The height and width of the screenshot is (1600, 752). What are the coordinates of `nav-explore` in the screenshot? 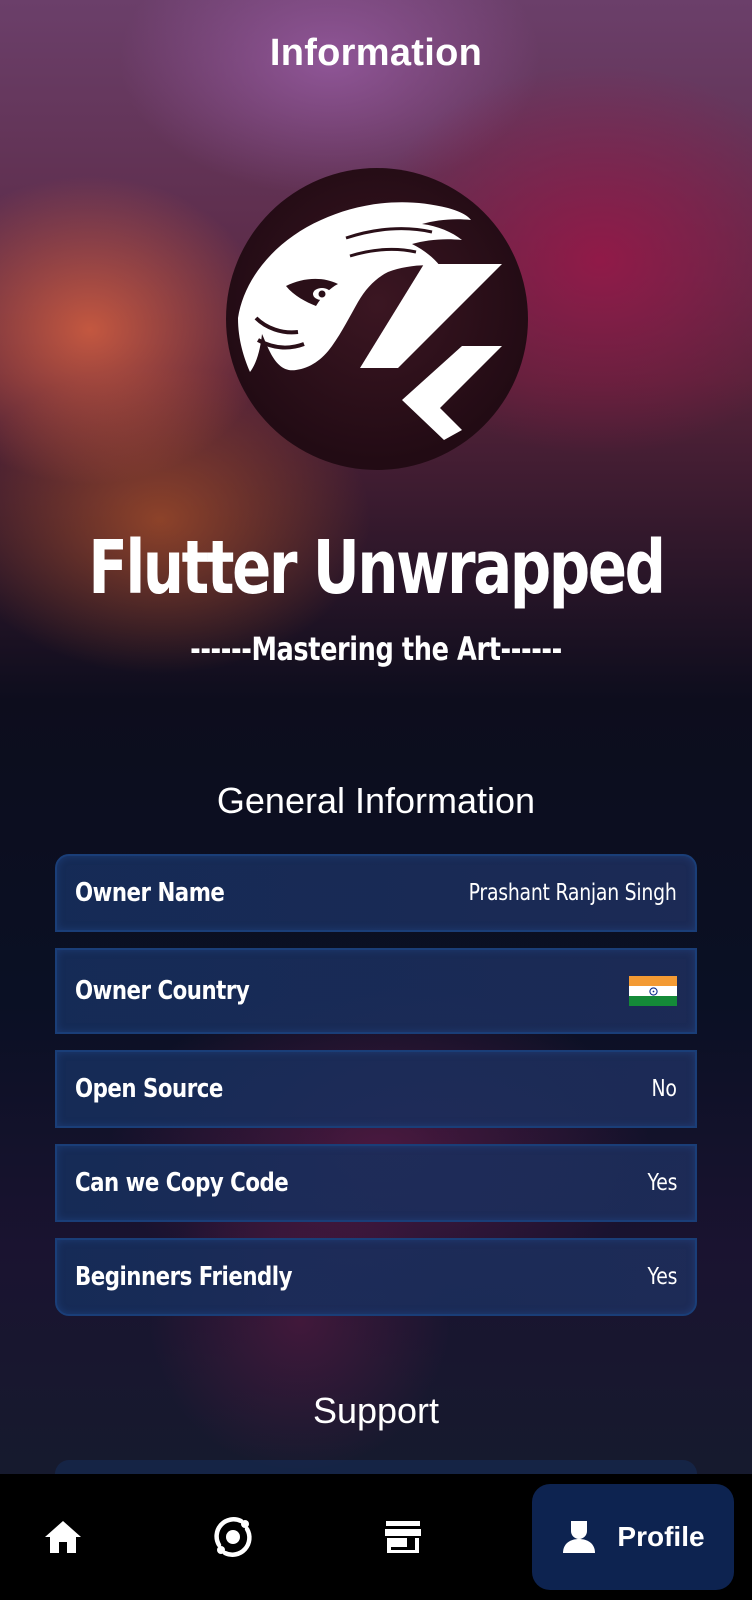 It's located at (233, 1537).